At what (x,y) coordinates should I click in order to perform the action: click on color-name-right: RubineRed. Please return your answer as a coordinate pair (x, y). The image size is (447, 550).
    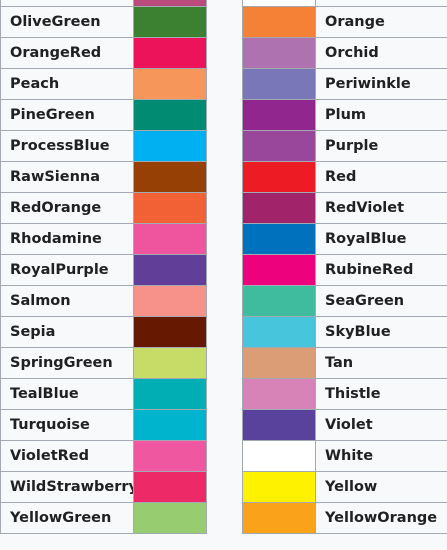
    Looking at the image, I should click on (381, 269).